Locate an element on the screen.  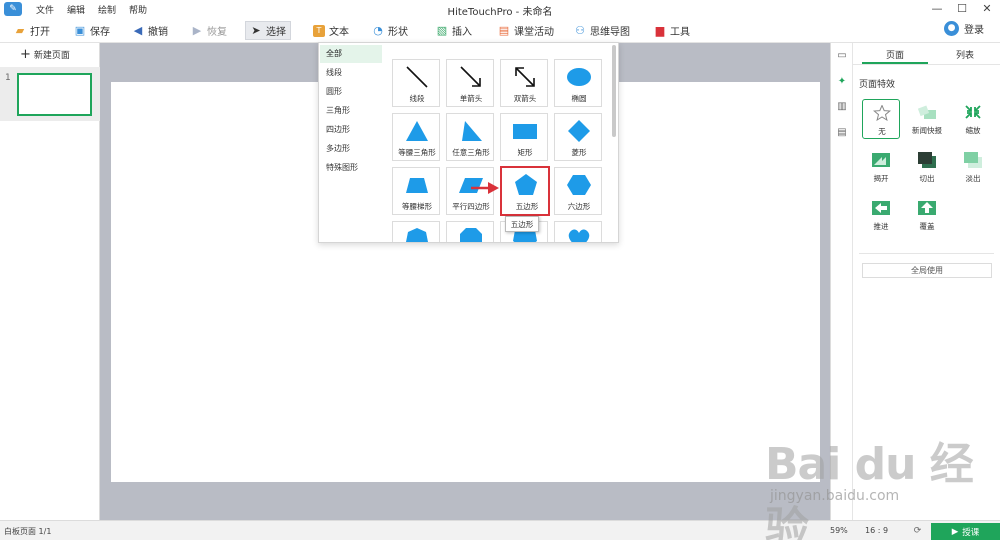
page-status-text: 白板页面 1/1 is located at coordinates (28, 531).